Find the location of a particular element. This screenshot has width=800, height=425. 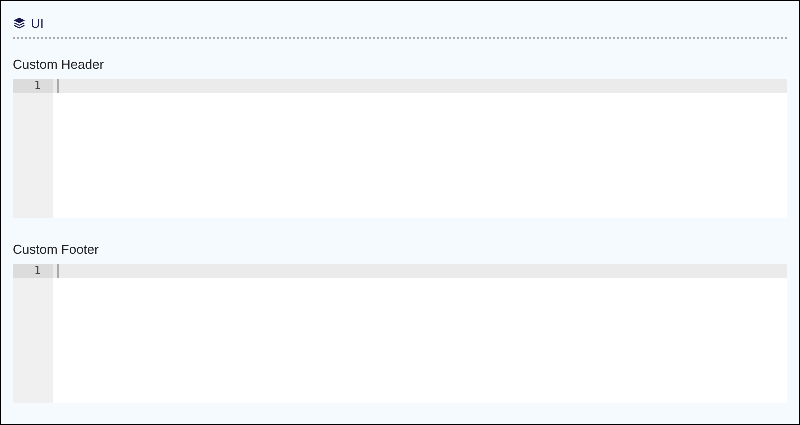

section-title: UI is located at coordinates (37, 23).